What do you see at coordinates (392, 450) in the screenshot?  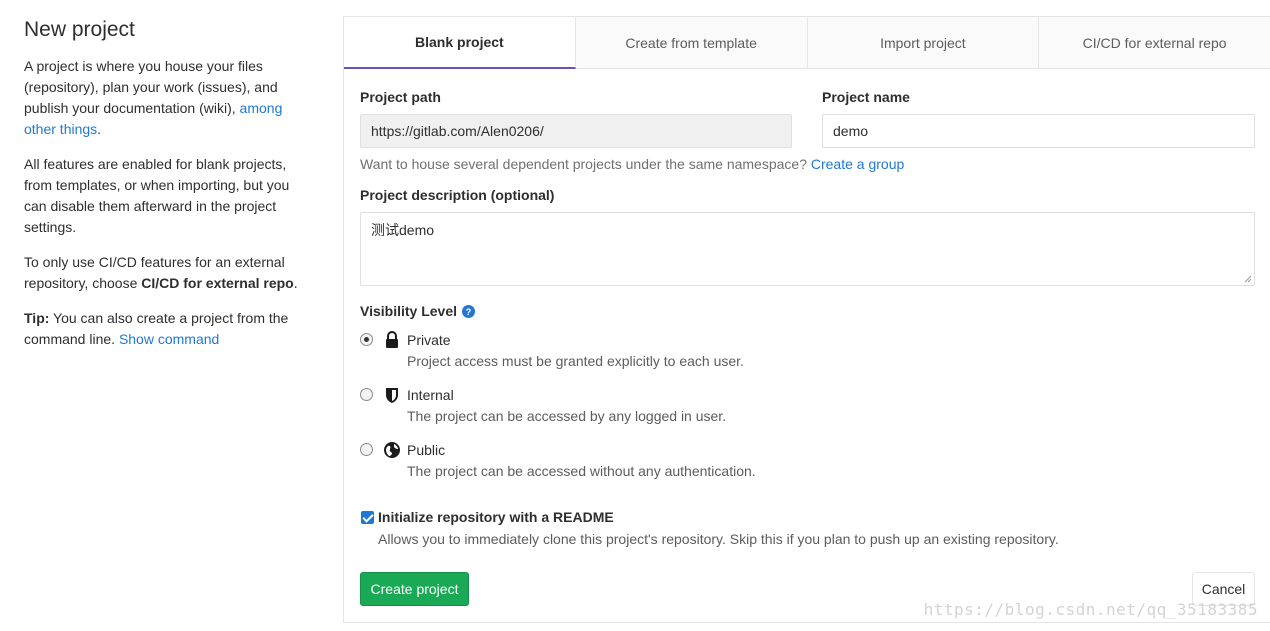 I see `globe-icon` at bounding box center [392, 450].